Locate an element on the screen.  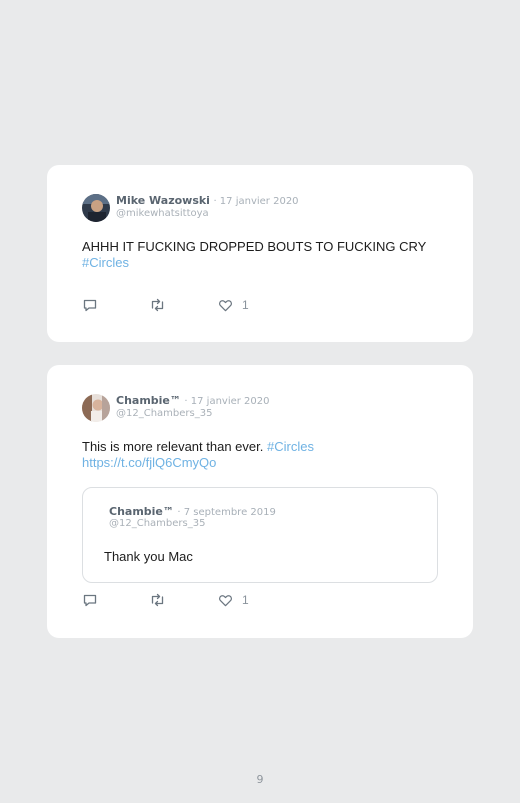
tweet-header: Chambie™ · 17 janvier 2020 is located at coordinates (193, 400).